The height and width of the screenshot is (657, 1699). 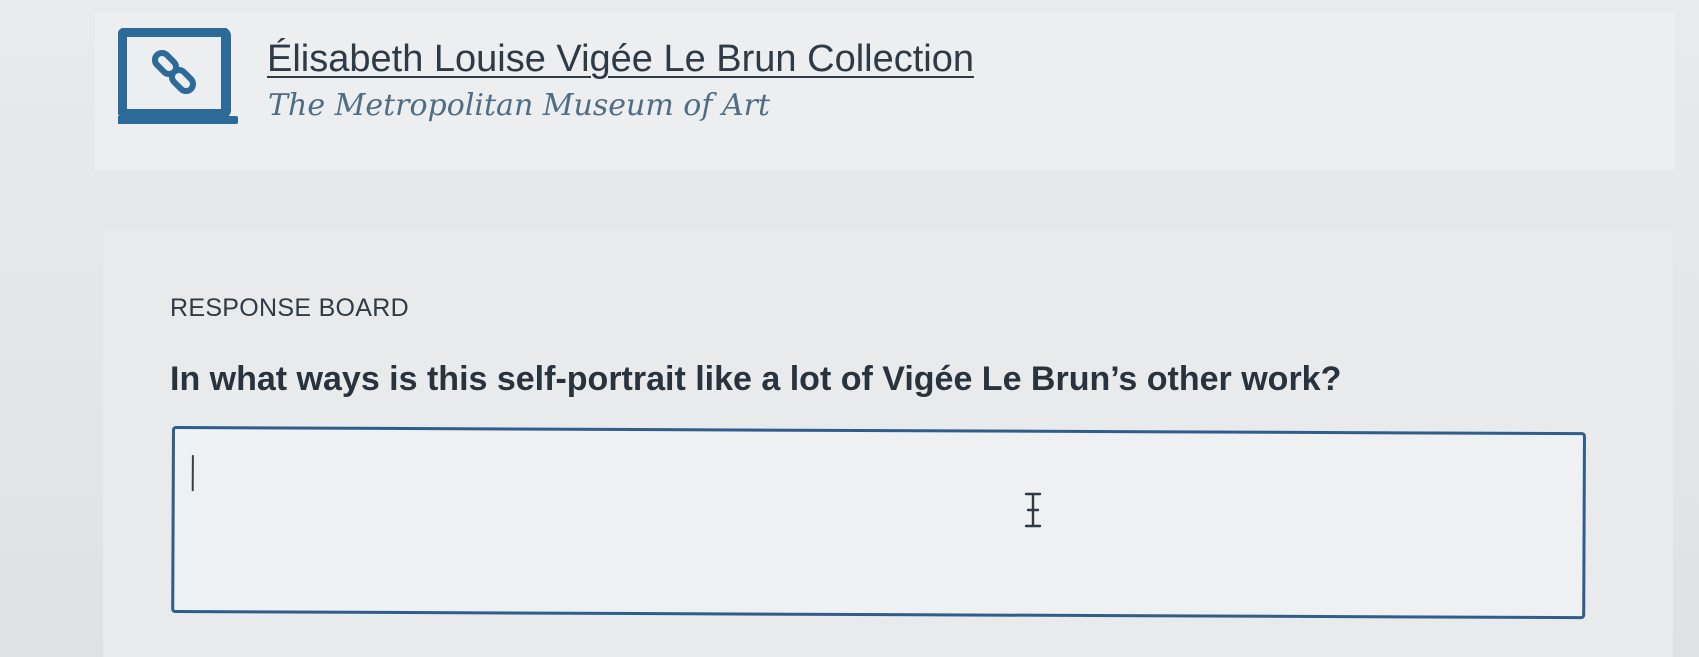 I want to click on section-label: RESPONSE BOARD, so click(x=289, y=308).